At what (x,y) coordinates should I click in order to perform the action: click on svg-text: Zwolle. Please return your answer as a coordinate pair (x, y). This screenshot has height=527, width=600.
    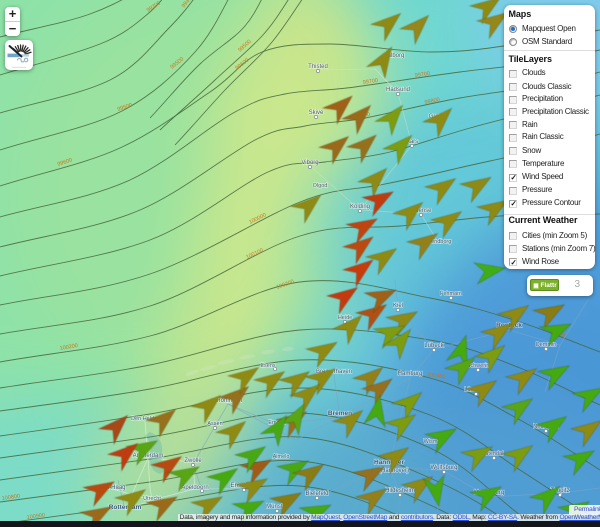
    Looking at the image, I should click on (193, 461).